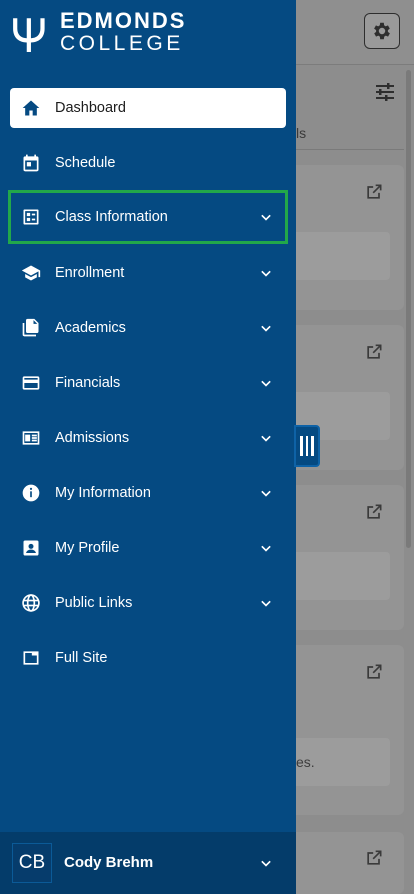  I want to click on filter-sliders-icon, so click(385, 92).